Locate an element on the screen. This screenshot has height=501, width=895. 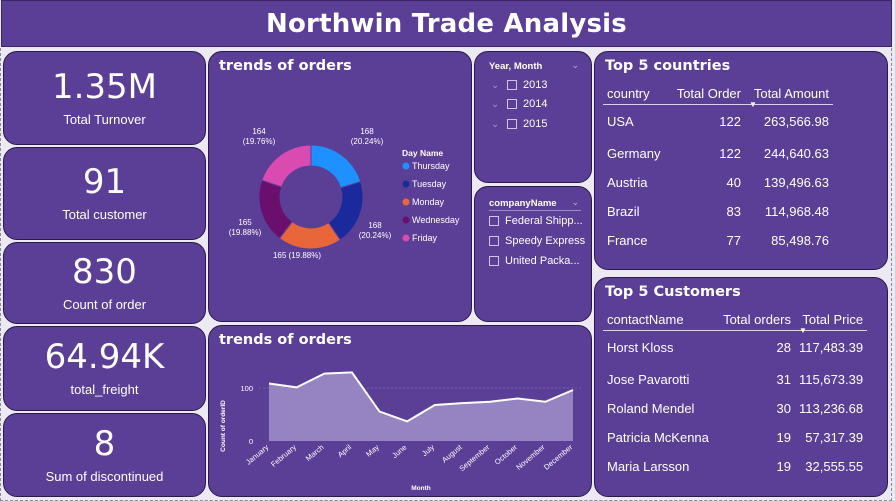
legend-item-tuesday: Tuesday is located at coordinates (429, 184).